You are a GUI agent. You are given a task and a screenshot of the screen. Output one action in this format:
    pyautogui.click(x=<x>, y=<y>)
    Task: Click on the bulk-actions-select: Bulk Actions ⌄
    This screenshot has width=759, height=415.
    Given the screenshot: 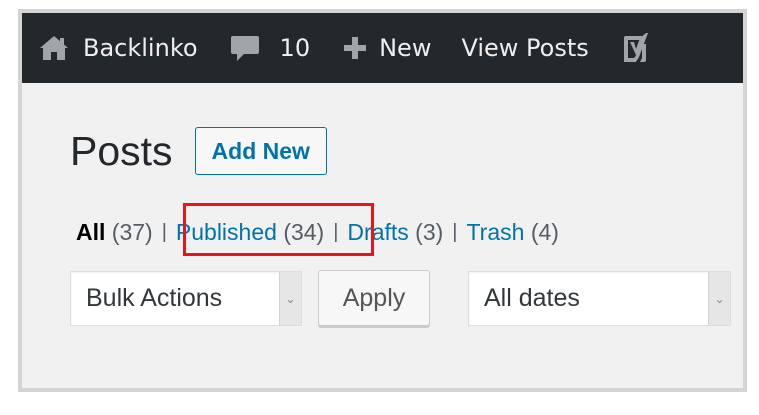 What is the action you would take?
    pyautogui.click(x=186, y=298)
    